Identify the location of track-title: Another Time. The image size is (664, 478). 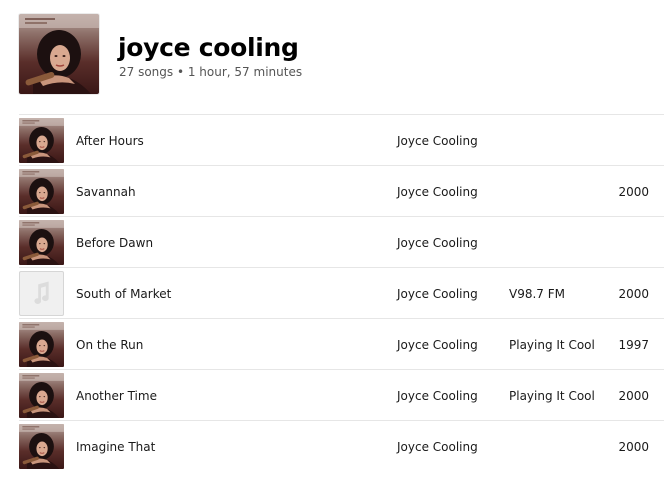
(116, 396).